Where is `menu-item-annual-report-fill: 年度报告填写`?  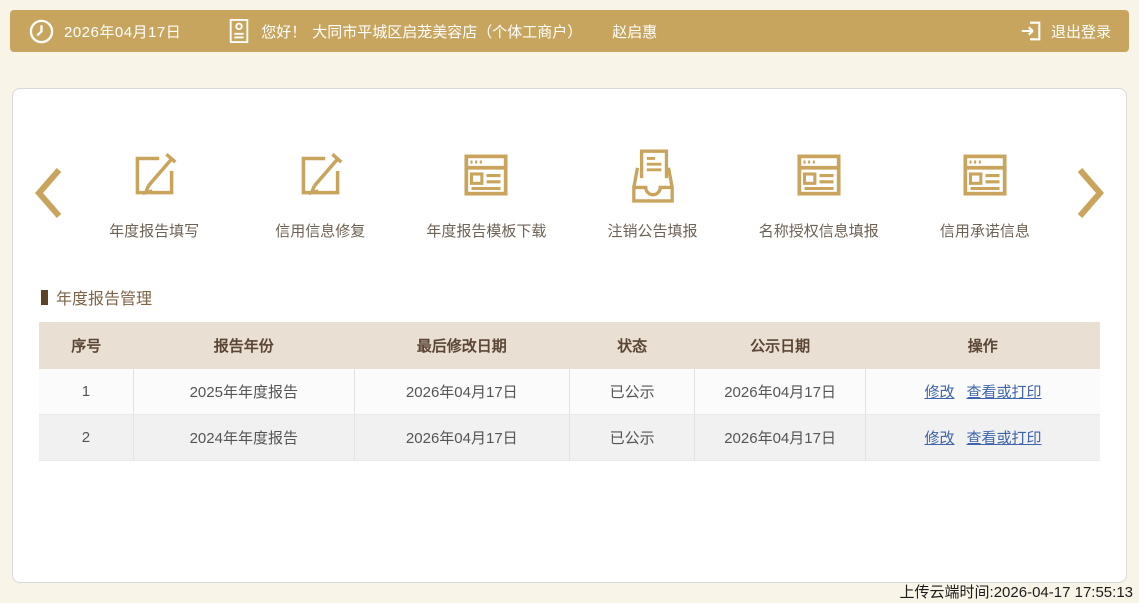
menu-item-annual-report-fill: 年度报告填写 is located at coordinates (154, 193).